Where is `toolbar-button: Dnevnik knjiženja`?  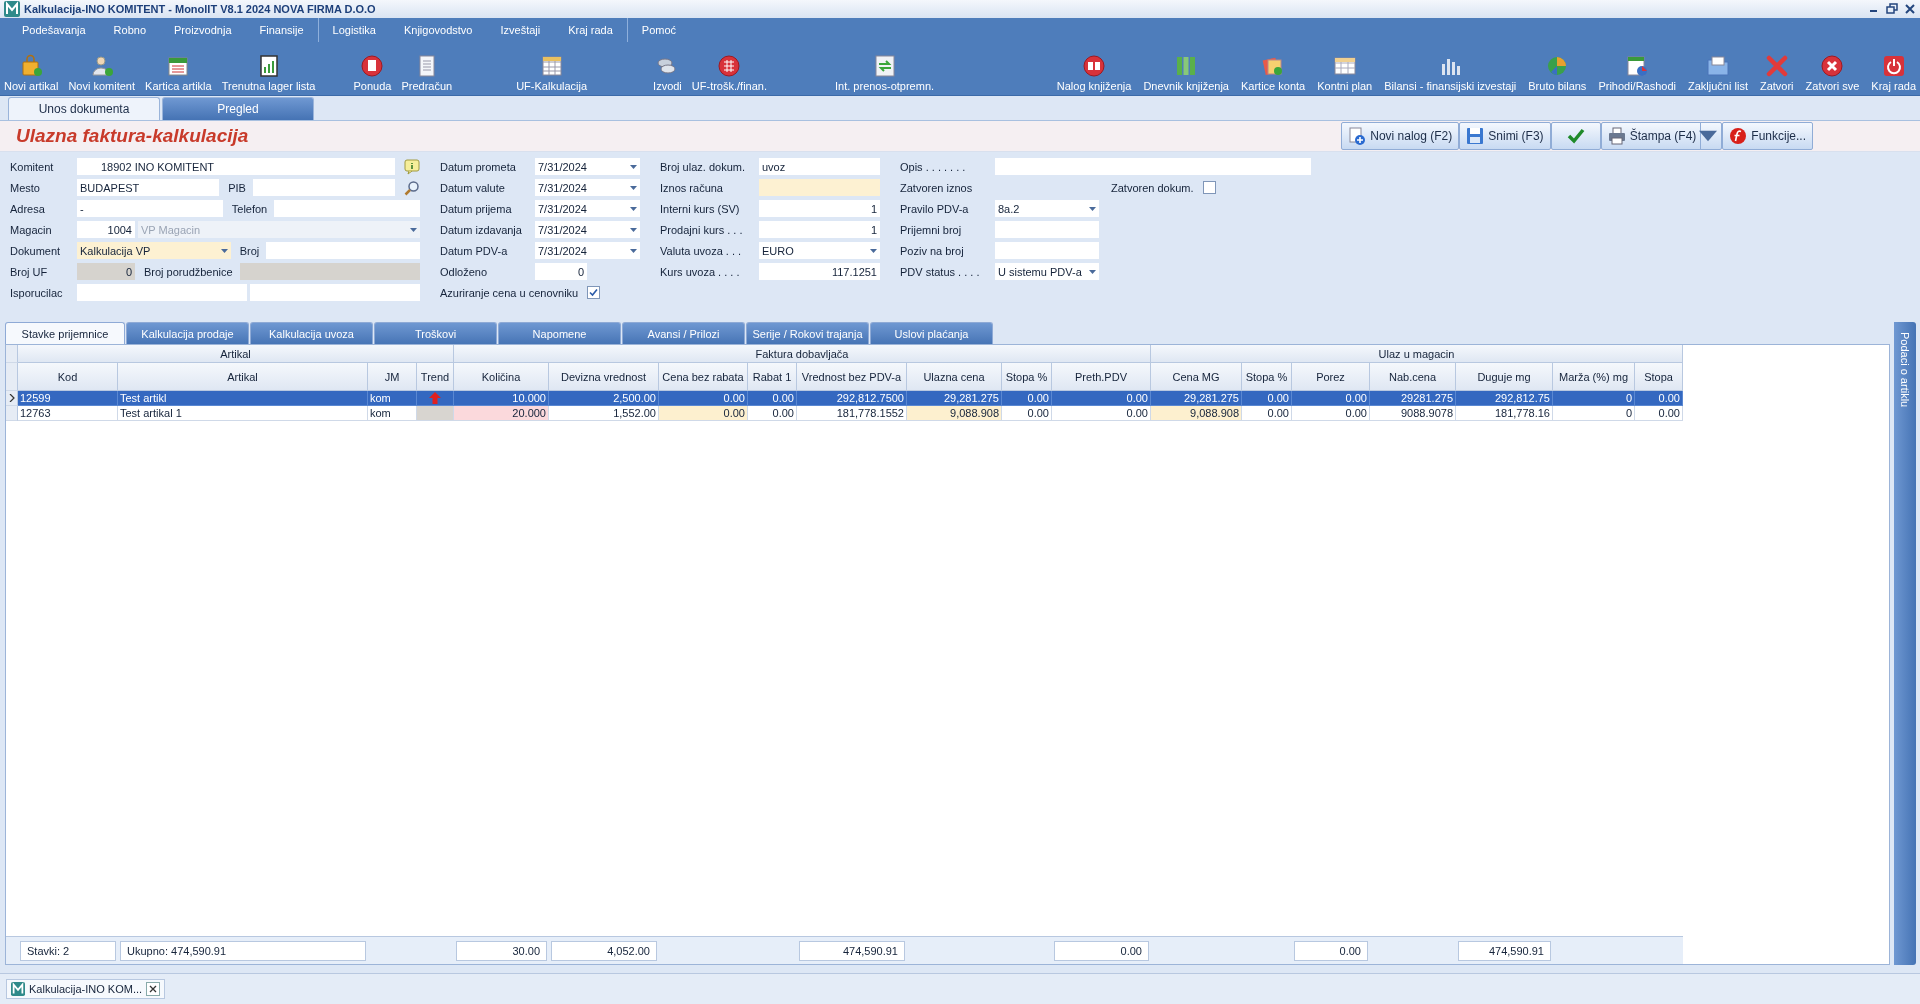 toolbar-button: Dnevnik knjiženja is located at coordinates (1186, 73).